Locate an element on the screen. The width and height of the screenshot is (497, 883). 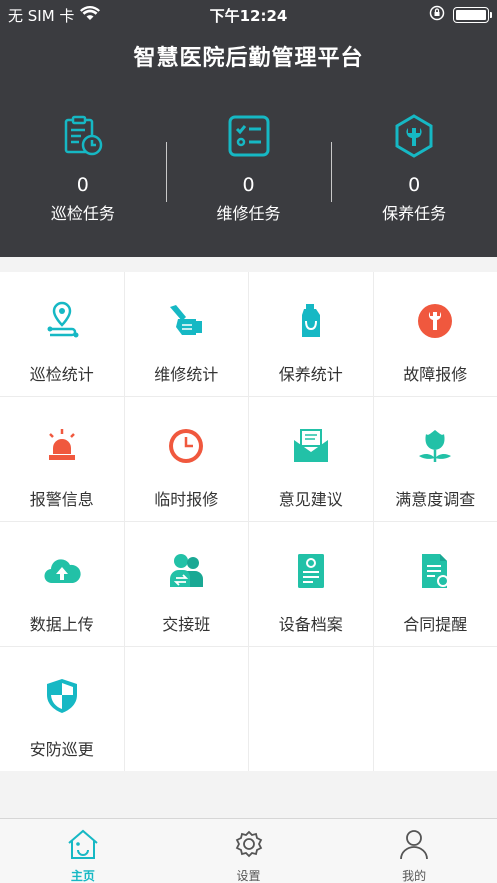
clipboard-clock-icon is located at coordinates (83, 136).